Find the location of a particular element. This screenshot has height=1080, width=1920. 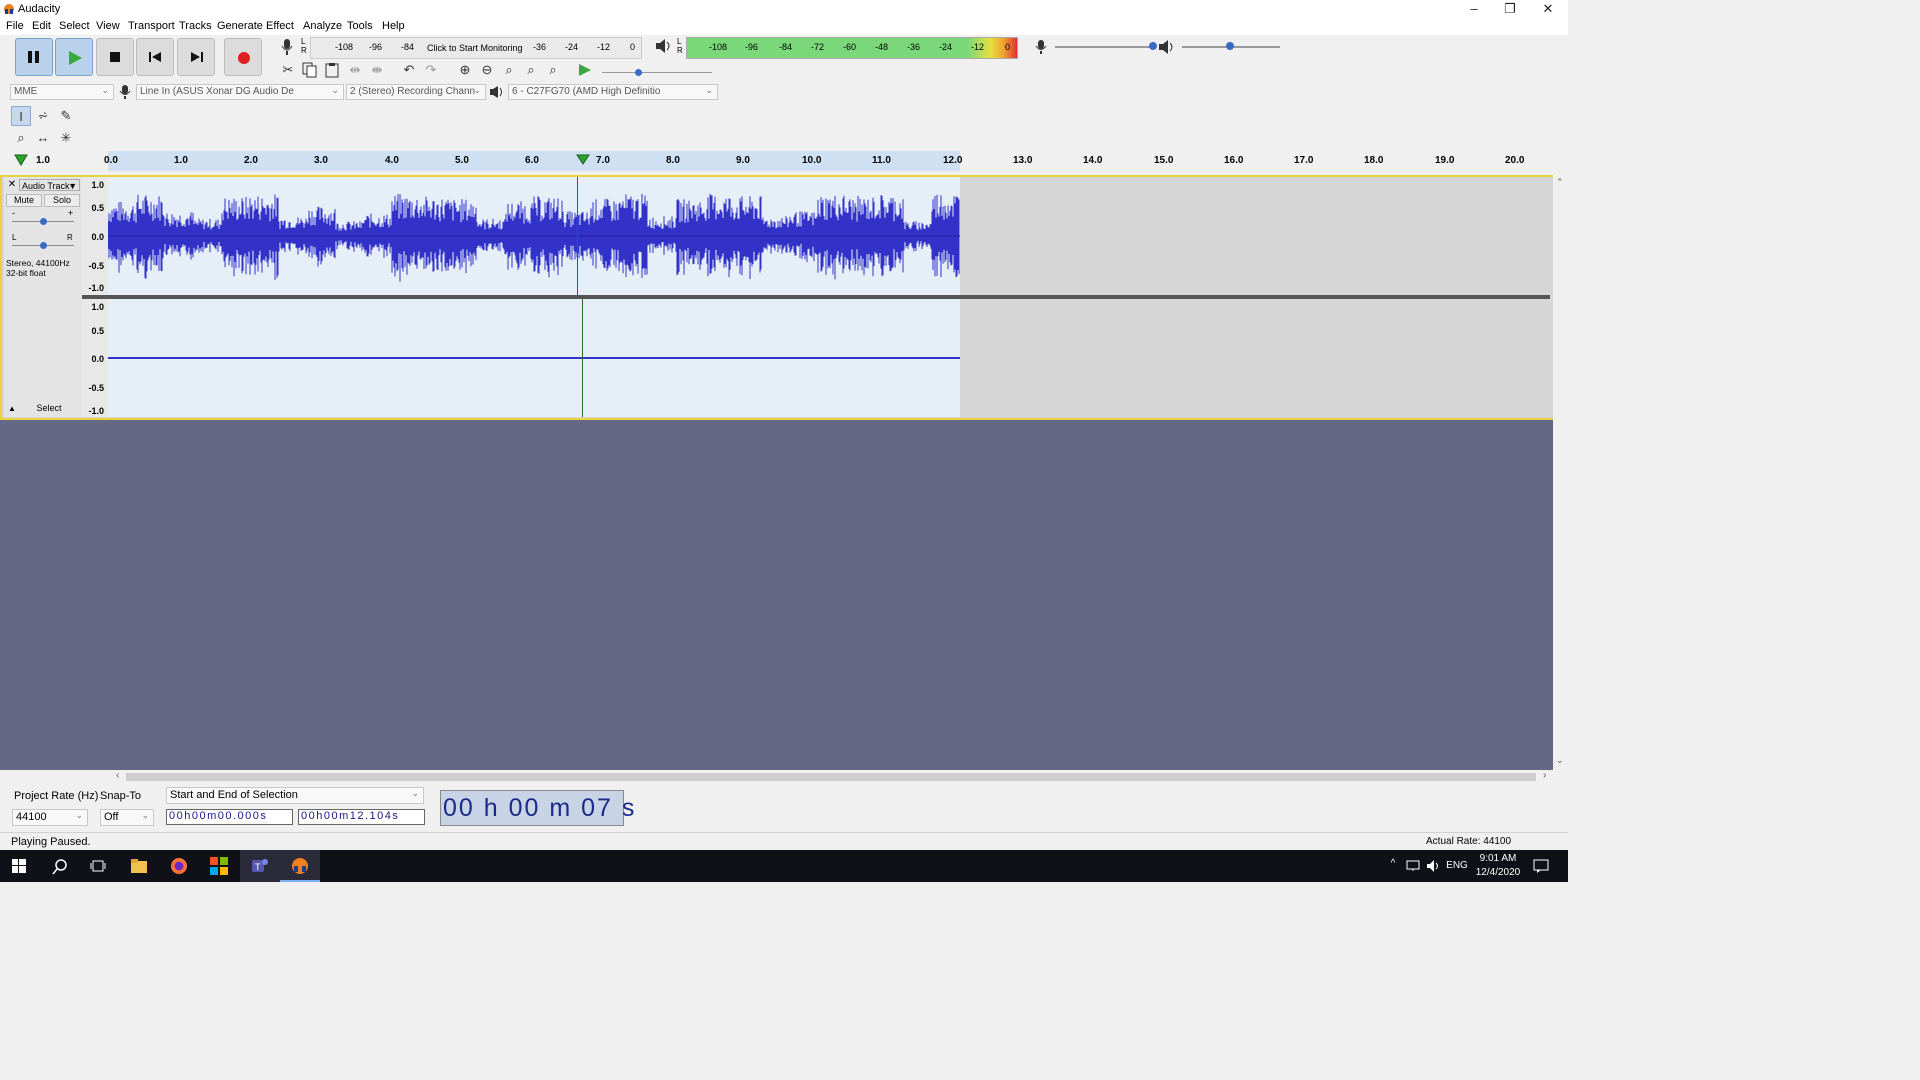

firefox-button is located at coordinates (179, 866).